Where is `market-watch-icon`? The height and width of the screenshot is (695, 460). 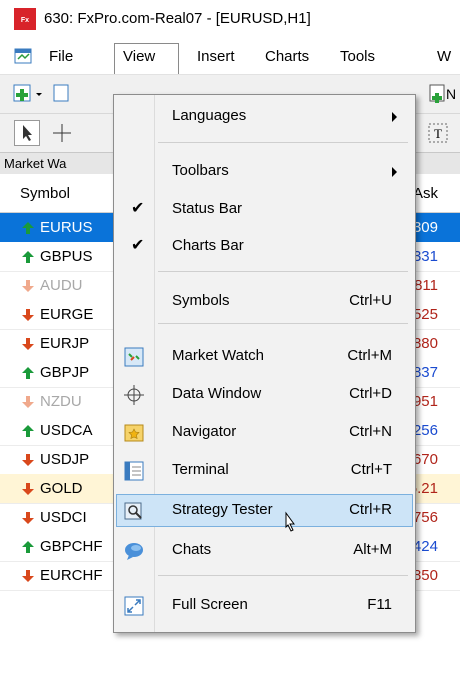
market-watch-icon is located at coordinates (134, 357).